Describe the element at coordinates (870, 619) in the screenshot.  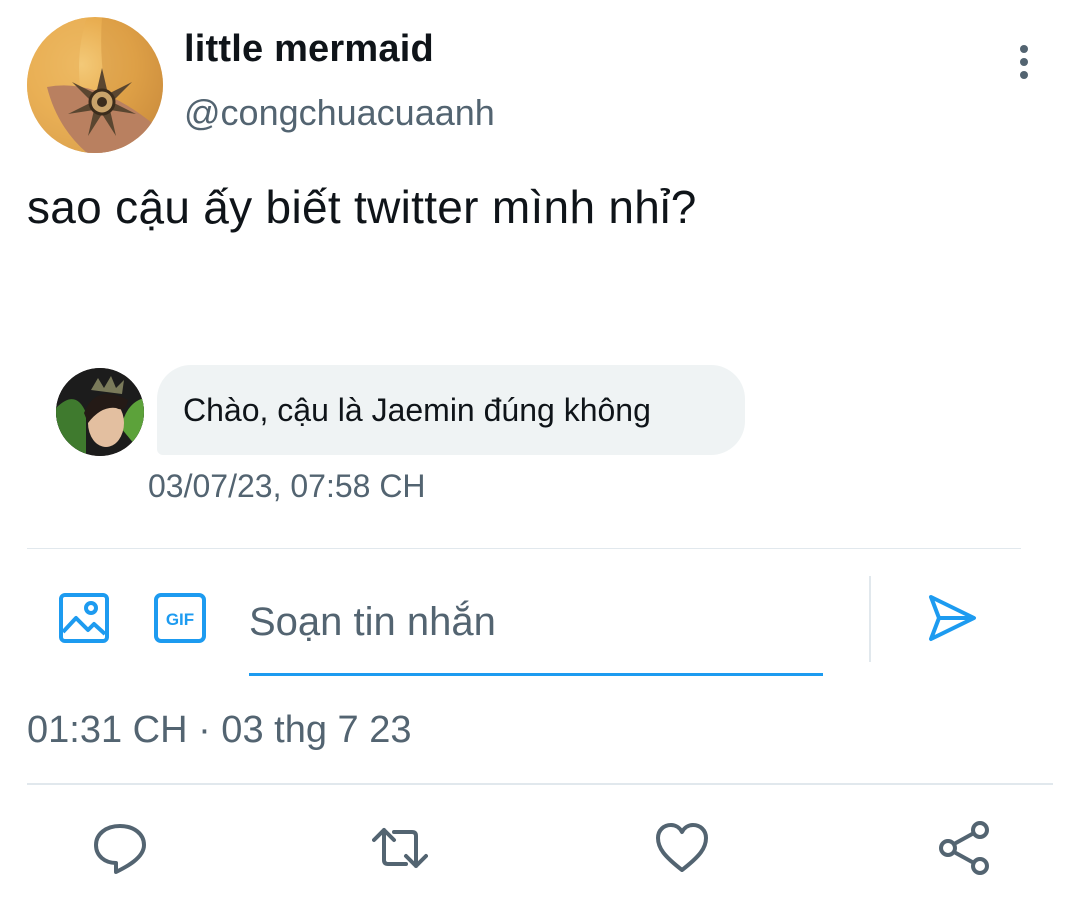
I see `composer-divider` at that location.